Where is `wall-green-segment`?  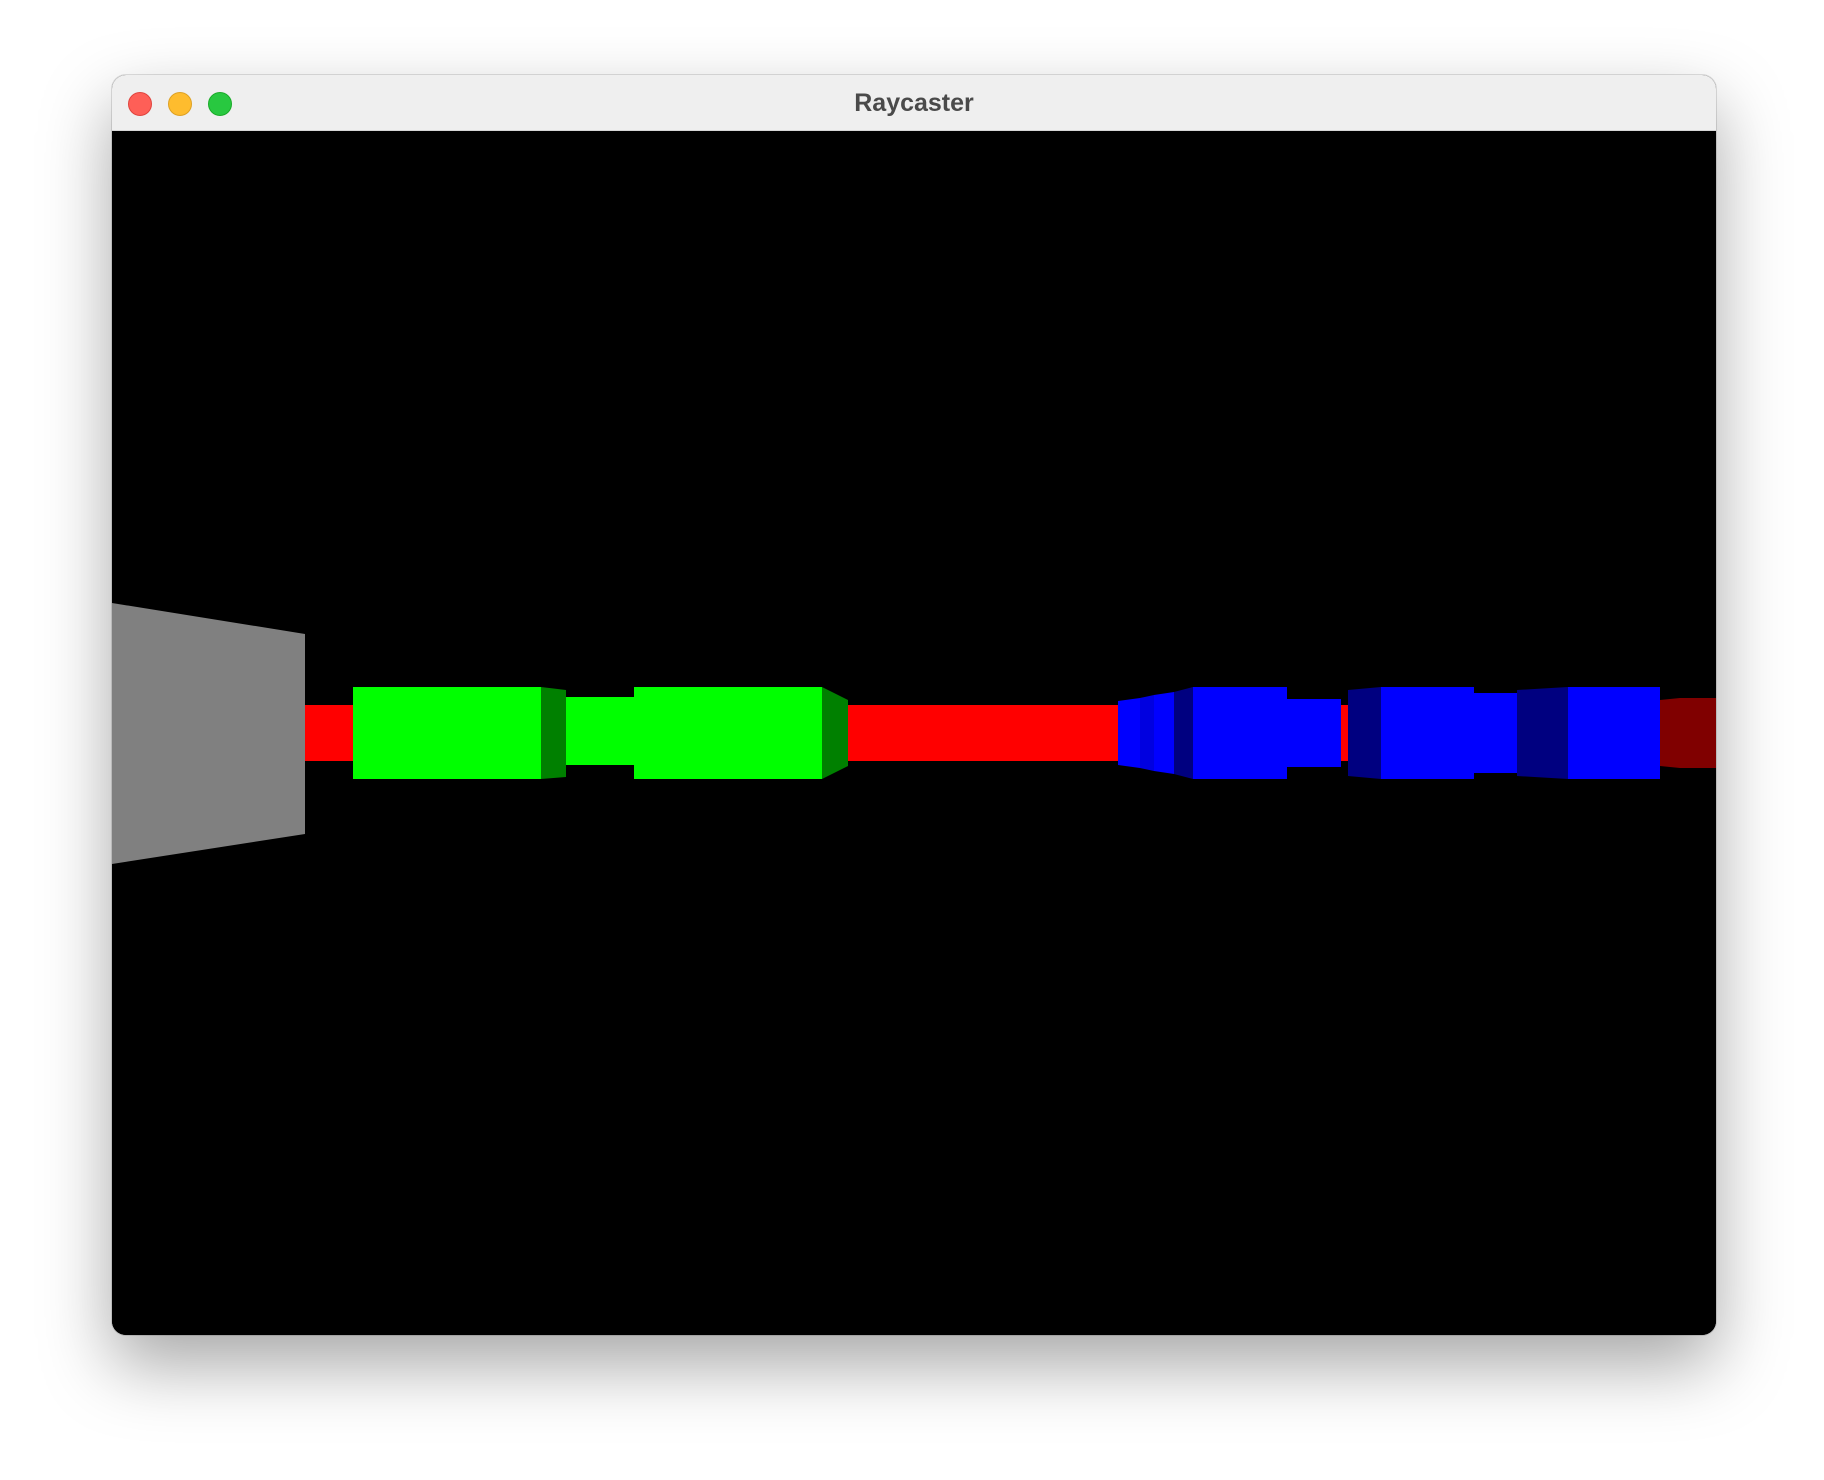
wall-green-segment is located at coordinates (600, 731).